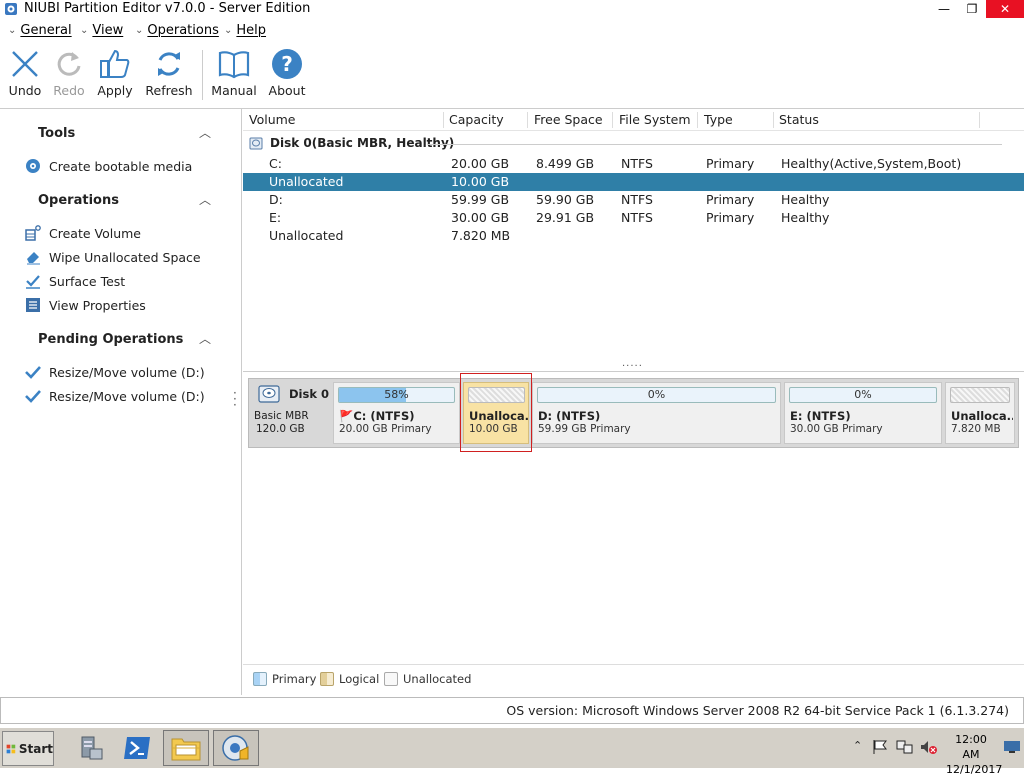 Image resolution: width=1024 pixels, height=777 pixels. Describe the element at coordinates (944, 9) in the screenshot. I see `minimize-button: —` at that location.